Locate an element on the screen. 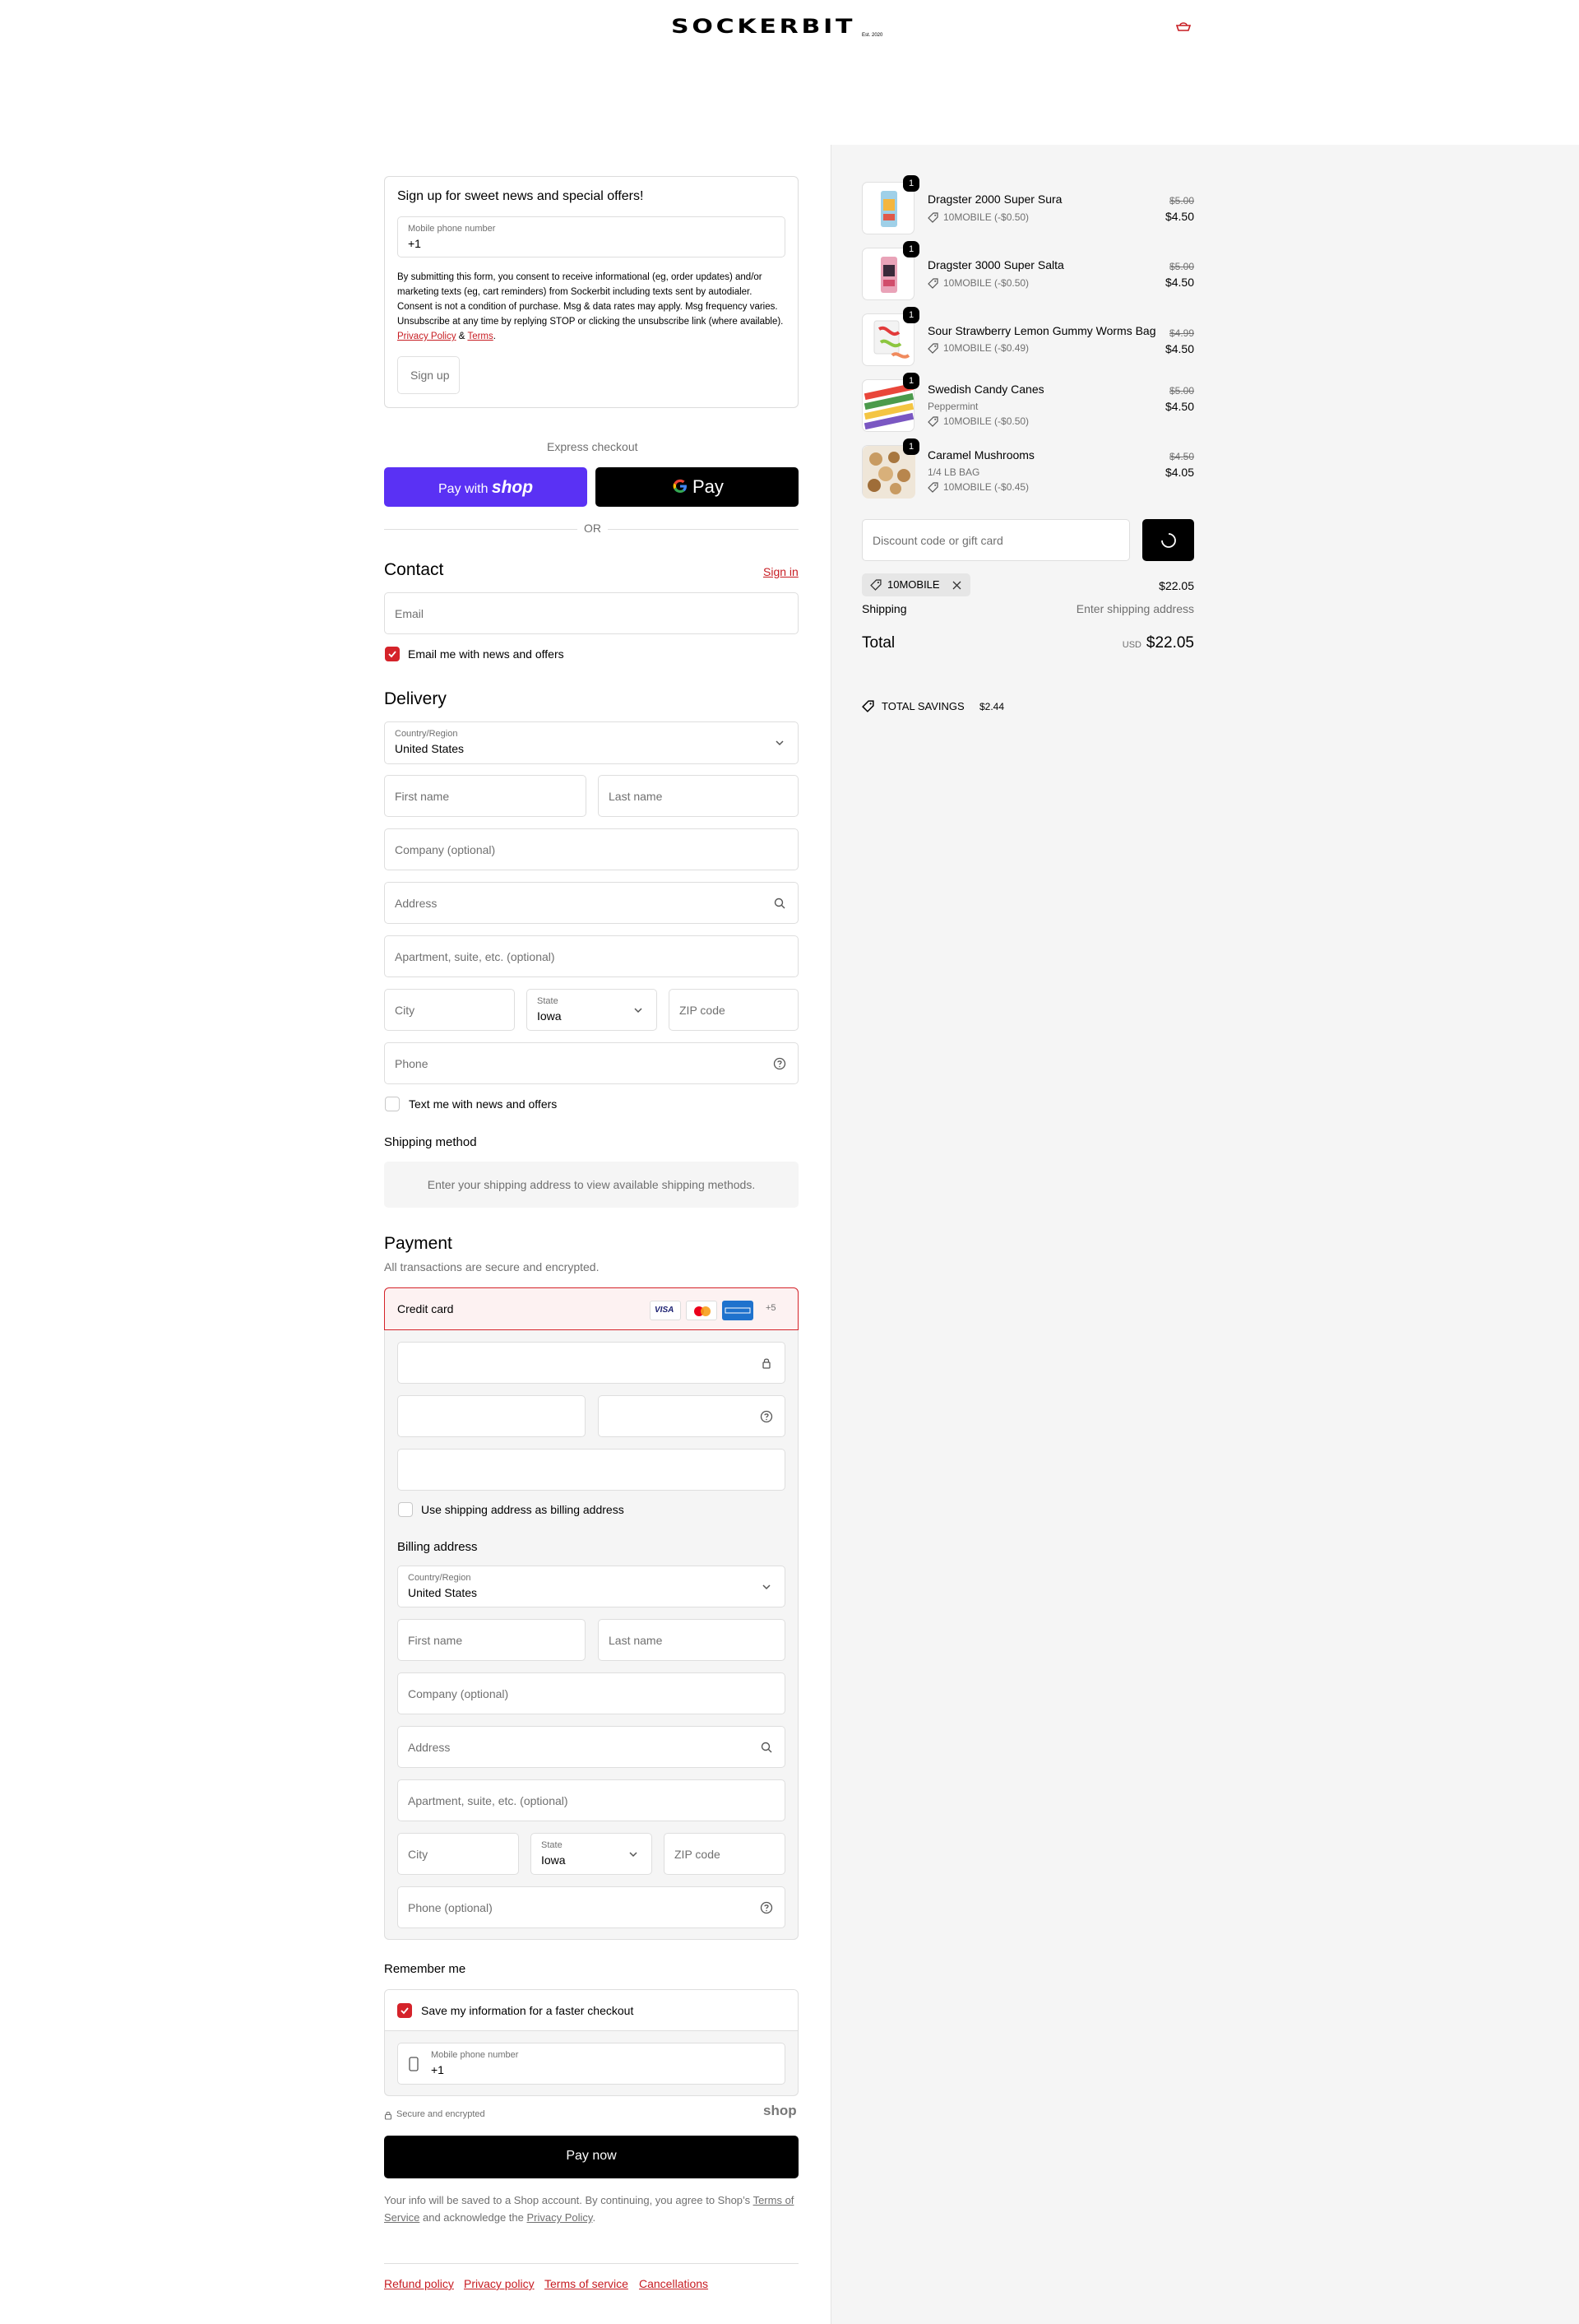  company-placeholder: Company (optional) is located at coordinates (446, 849).